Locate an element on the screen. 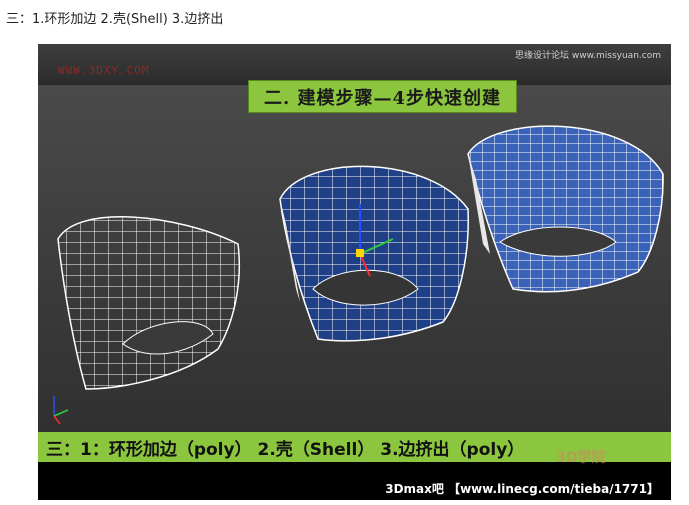 This screenshot has height=505, width=689. step-text: 三：1：环形加边（poly） 2.壳（Shell） 3.边挤出（poly） is located at coordinates (285, 449).